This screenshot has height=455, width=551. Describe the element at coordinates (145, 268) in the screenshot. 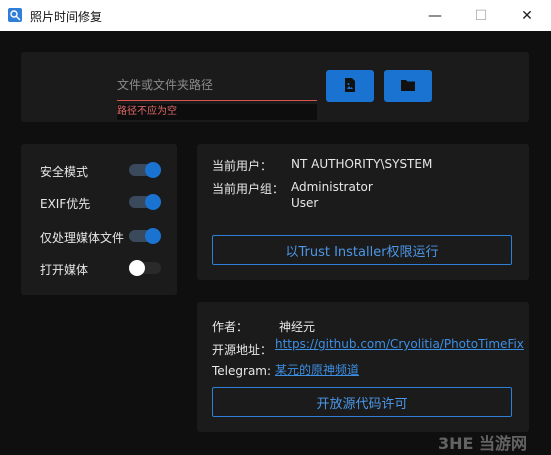

I see `open-media-toggle` at that location.